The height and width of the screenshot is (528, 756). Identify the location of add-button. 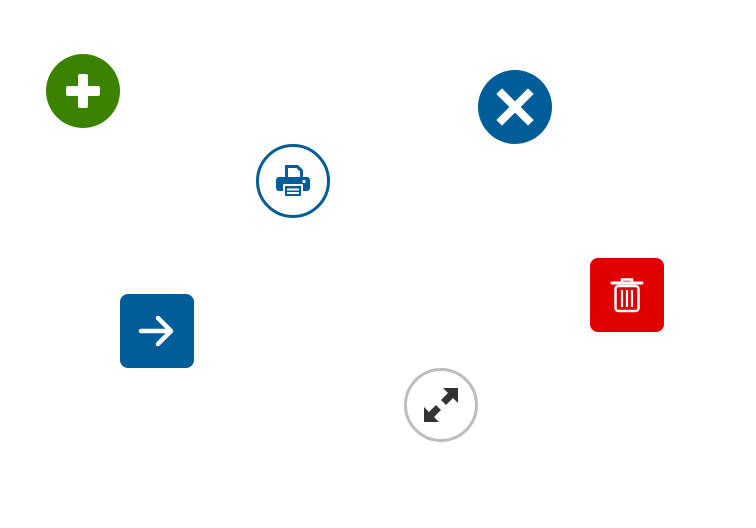
(83, 91).